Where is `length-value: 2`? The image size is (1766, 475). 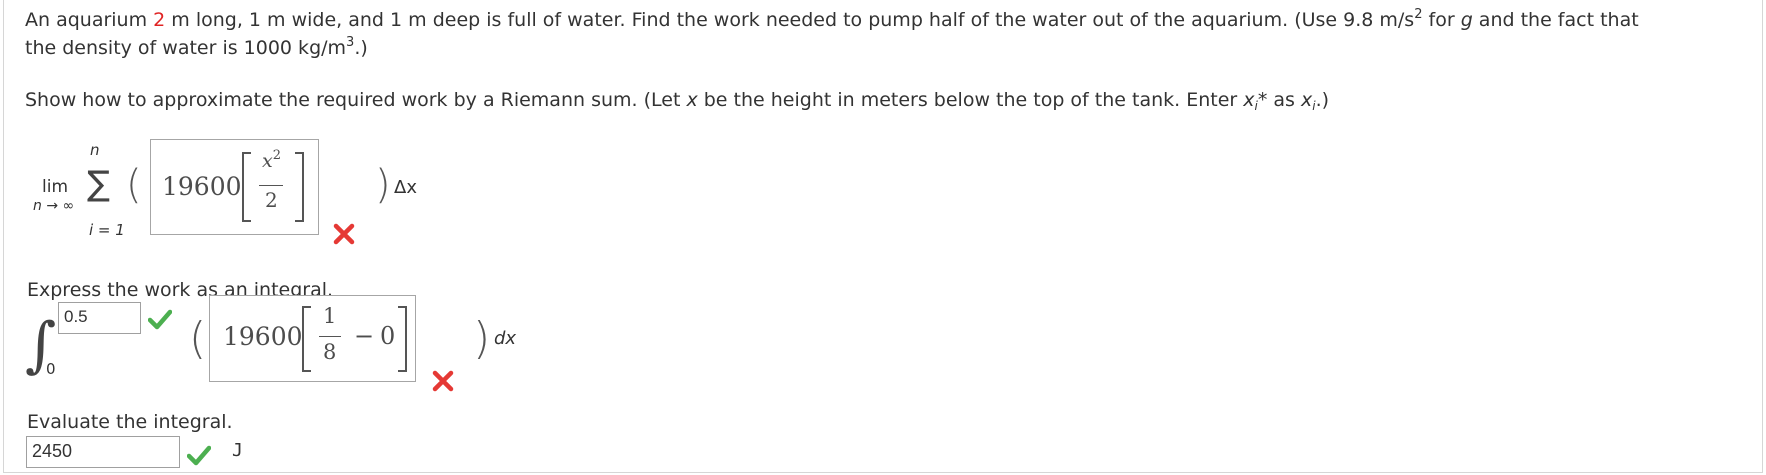
length-value: 2 is located at coordinates (159, 20).